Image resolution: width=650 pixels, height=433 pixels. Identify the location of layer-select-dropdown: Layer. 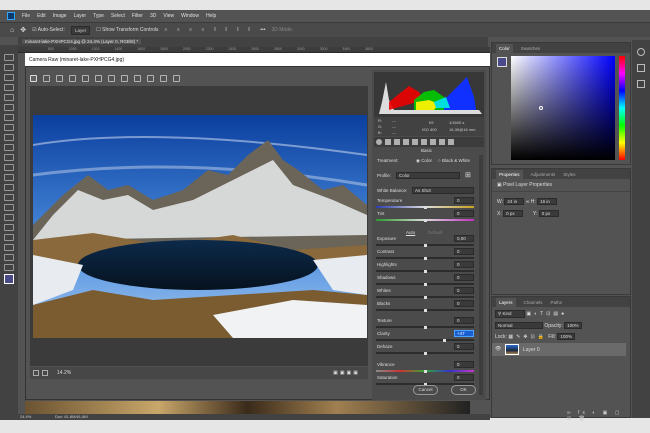
(80, 30).